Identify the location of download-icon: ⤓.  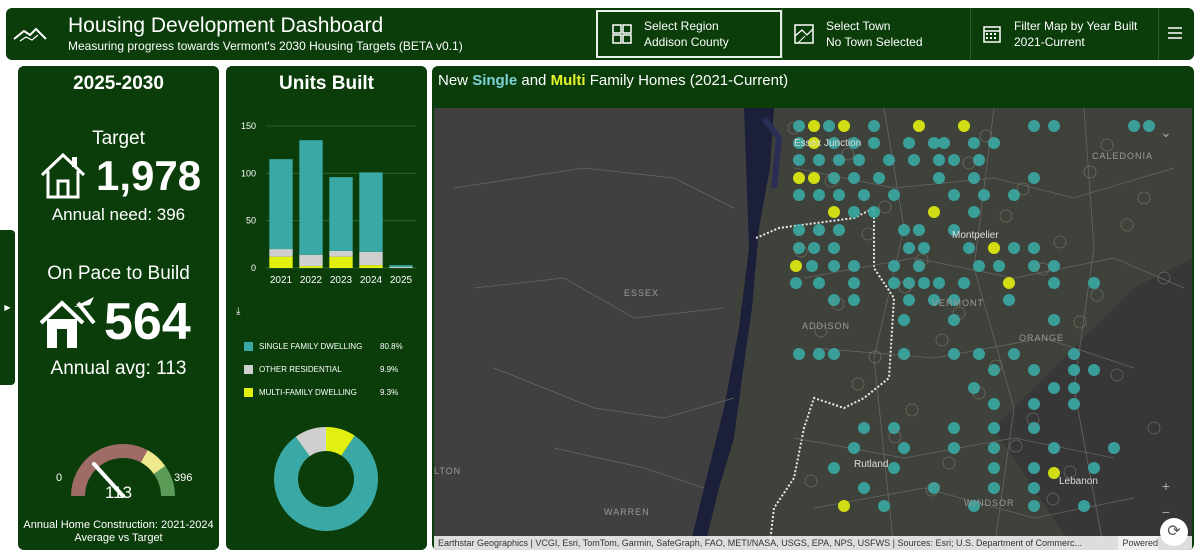
(238, 311).